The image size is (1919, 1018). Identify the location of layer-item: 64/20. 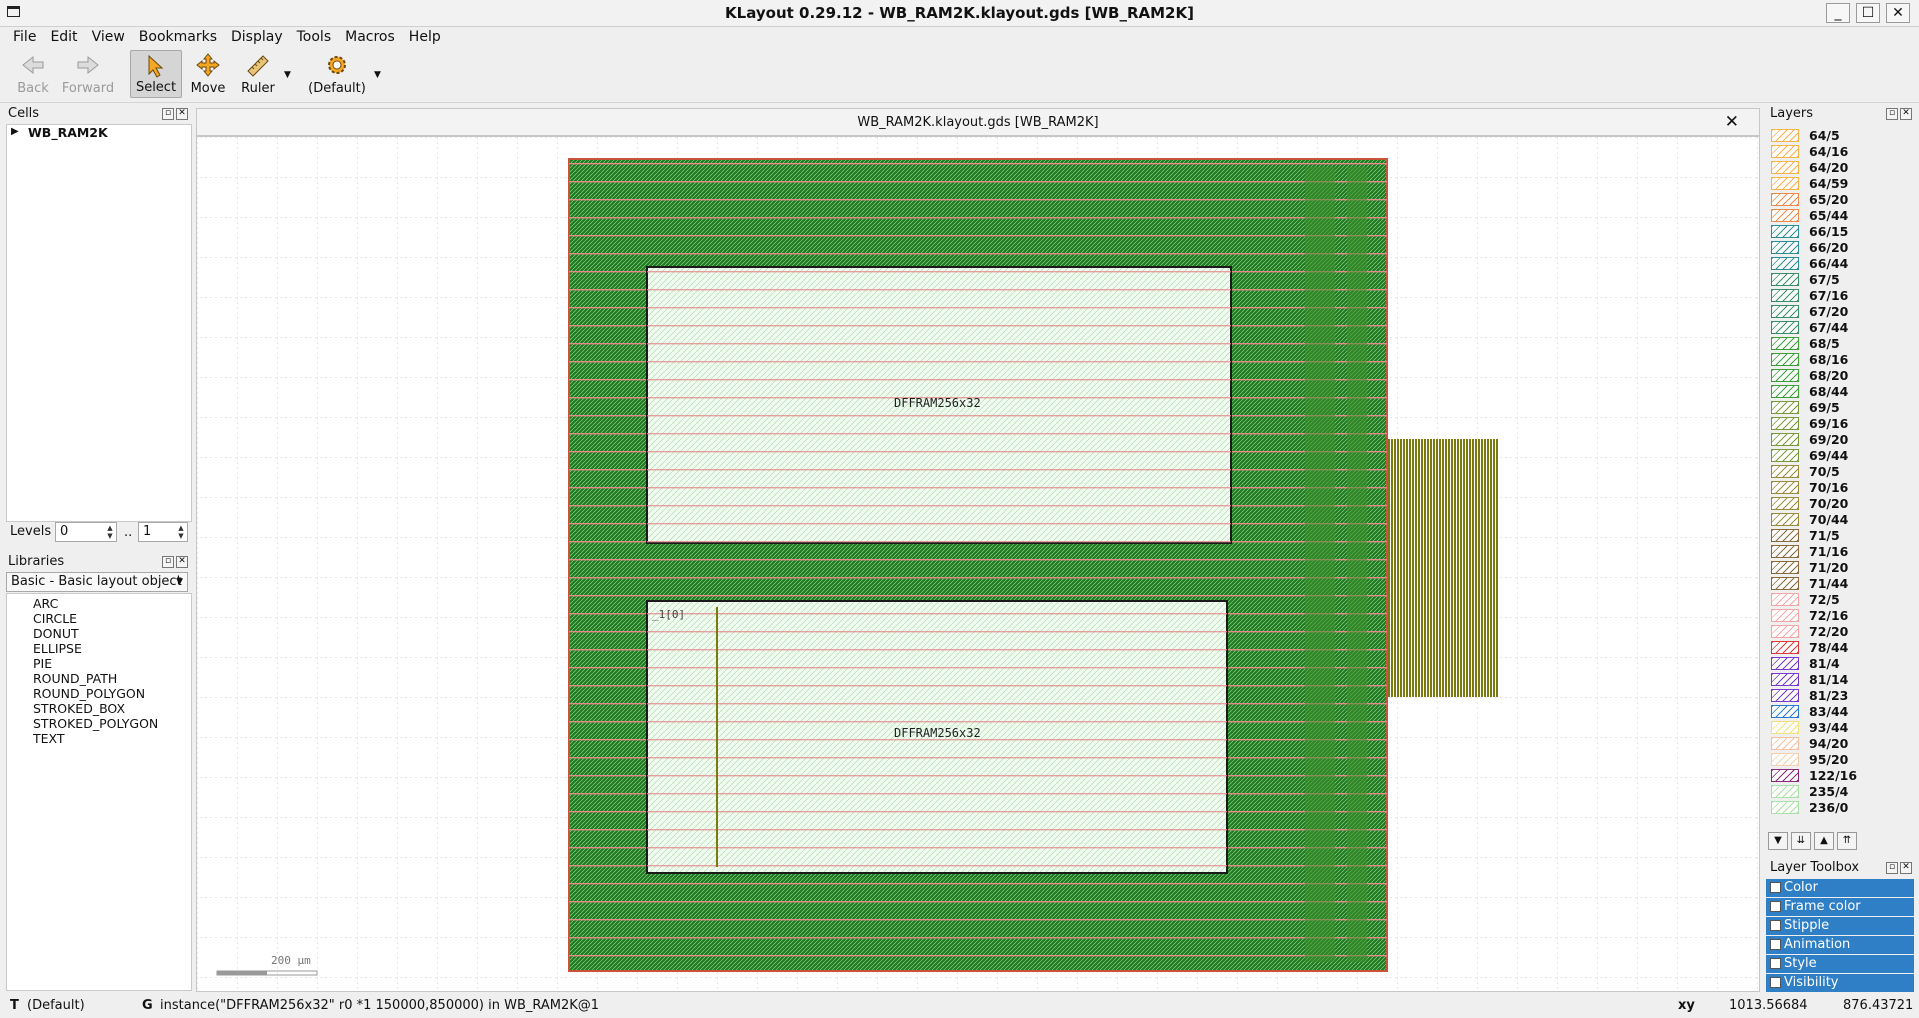
(1841, 168).